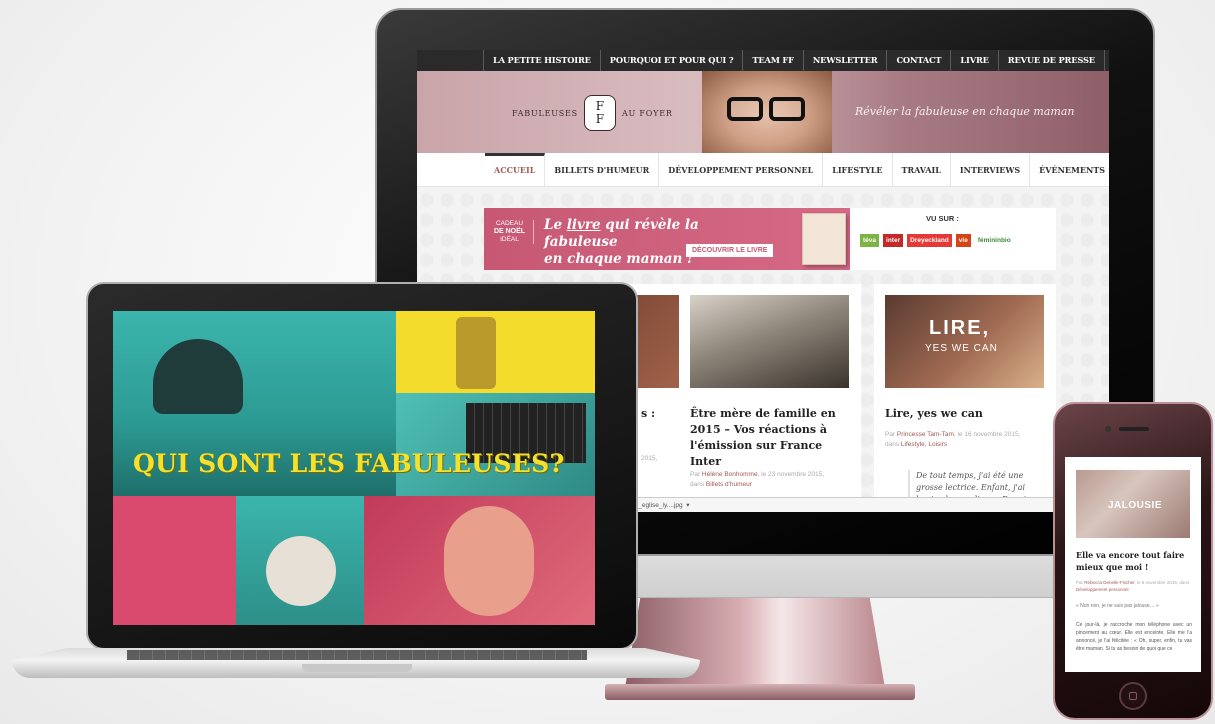 This screenshot has height=724, width=1215. What do you see at coordinates (787, 109) in the screenshot?
I see `lens-right` at bounding box center [787, 109].